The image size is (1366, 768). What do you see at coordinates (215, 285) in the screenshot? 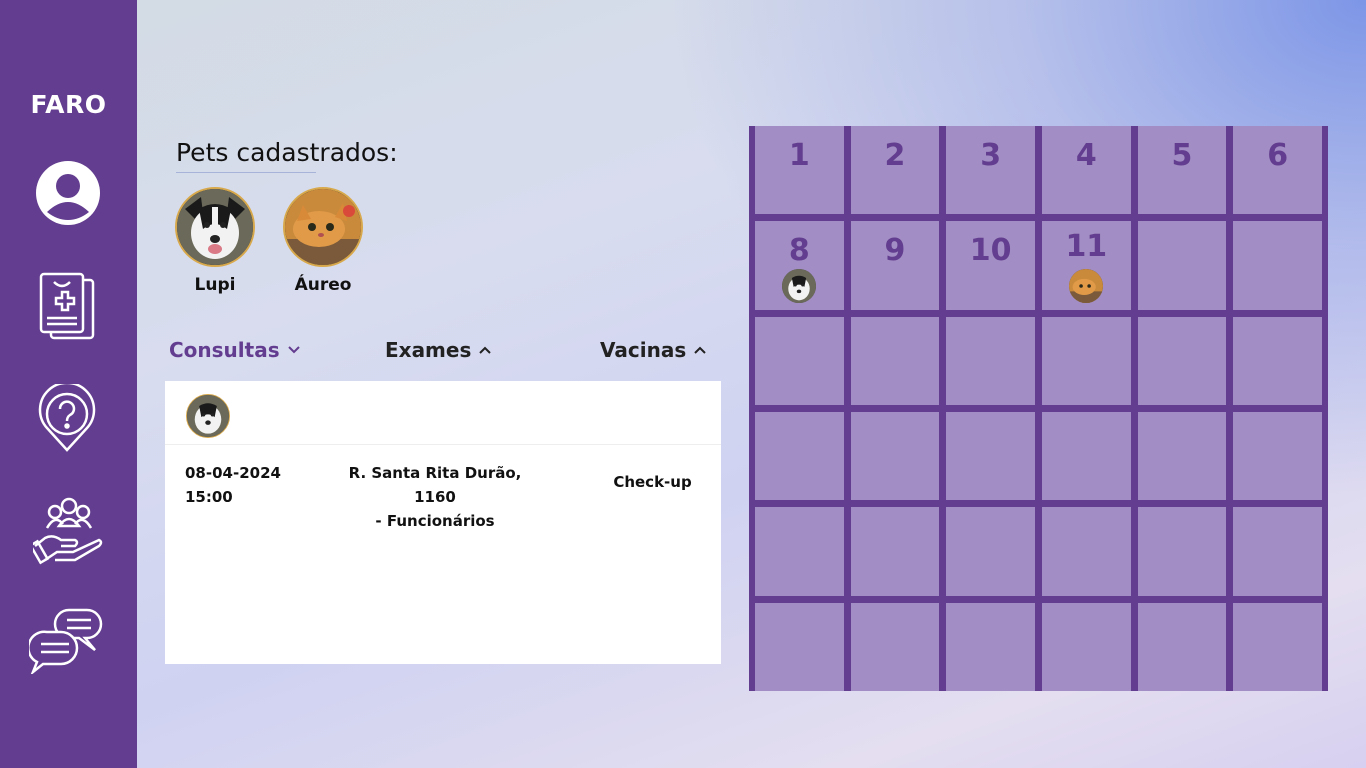
I see `pet-name: Lupi` at bounding box center [215, 285].